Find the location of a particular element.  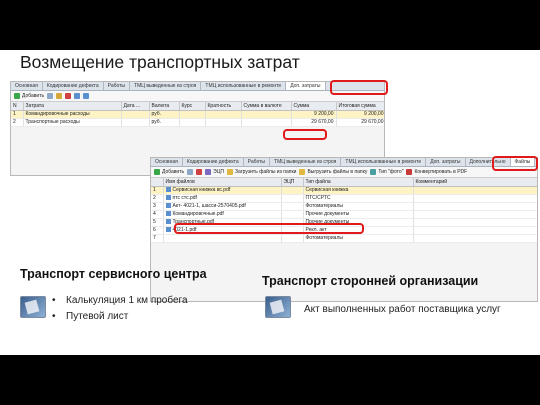

col-header: N is located at coordinates (17, 106).